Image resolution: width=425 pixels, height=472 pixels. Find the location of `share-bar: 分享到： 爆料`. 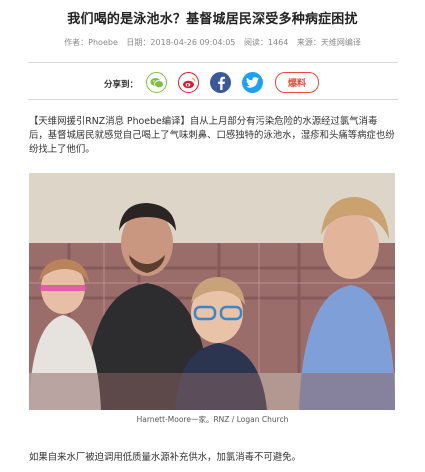

share-bar: 分享到： 爆料 is located at coordinates (212, 84).